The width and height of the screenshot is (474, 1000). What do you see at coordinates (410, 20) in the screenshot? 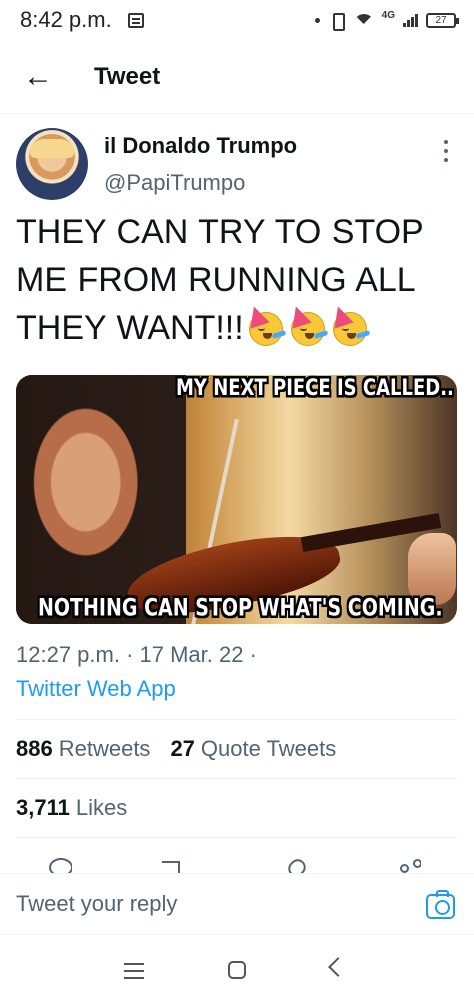
I see `signal-icon` at bounding box center [410, 20].